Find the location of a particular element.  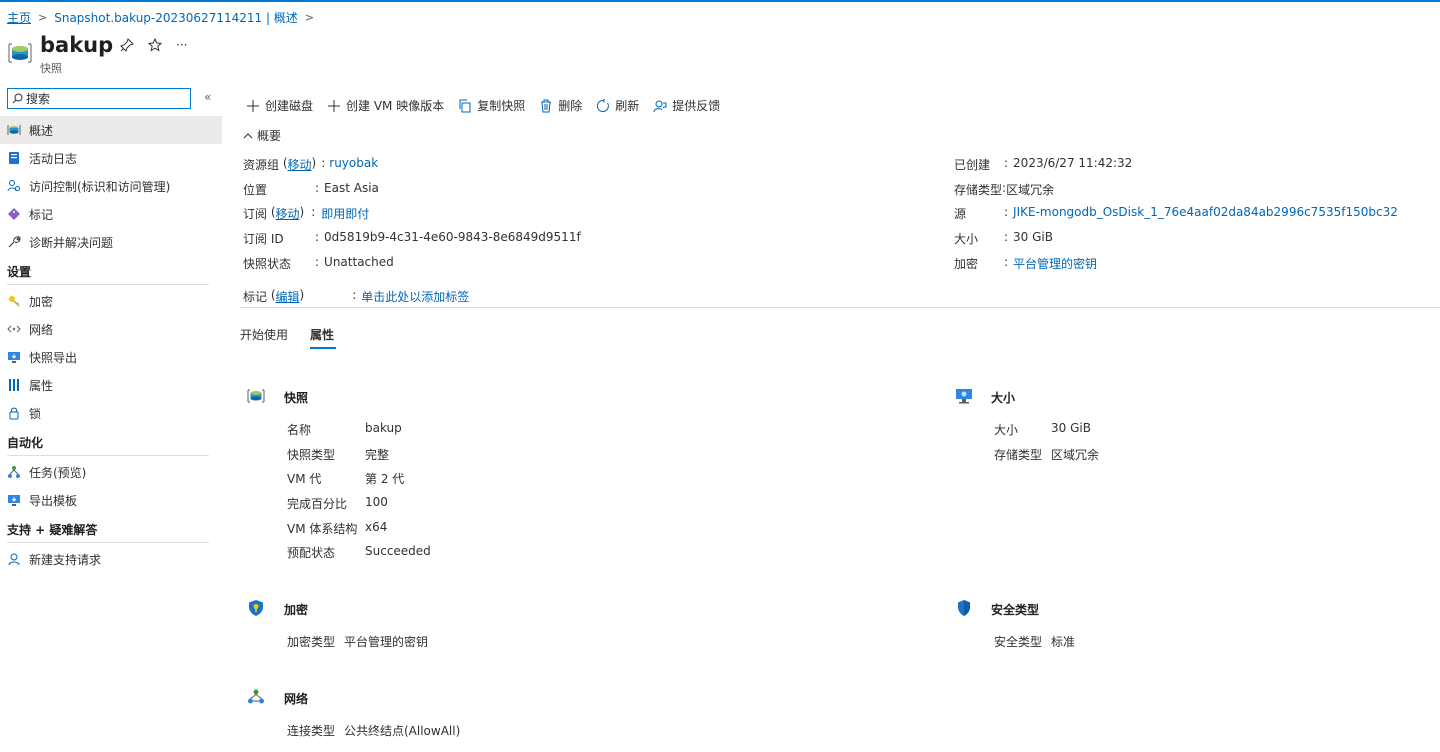

prop-value: x64 is located at coordinates (376, 527).